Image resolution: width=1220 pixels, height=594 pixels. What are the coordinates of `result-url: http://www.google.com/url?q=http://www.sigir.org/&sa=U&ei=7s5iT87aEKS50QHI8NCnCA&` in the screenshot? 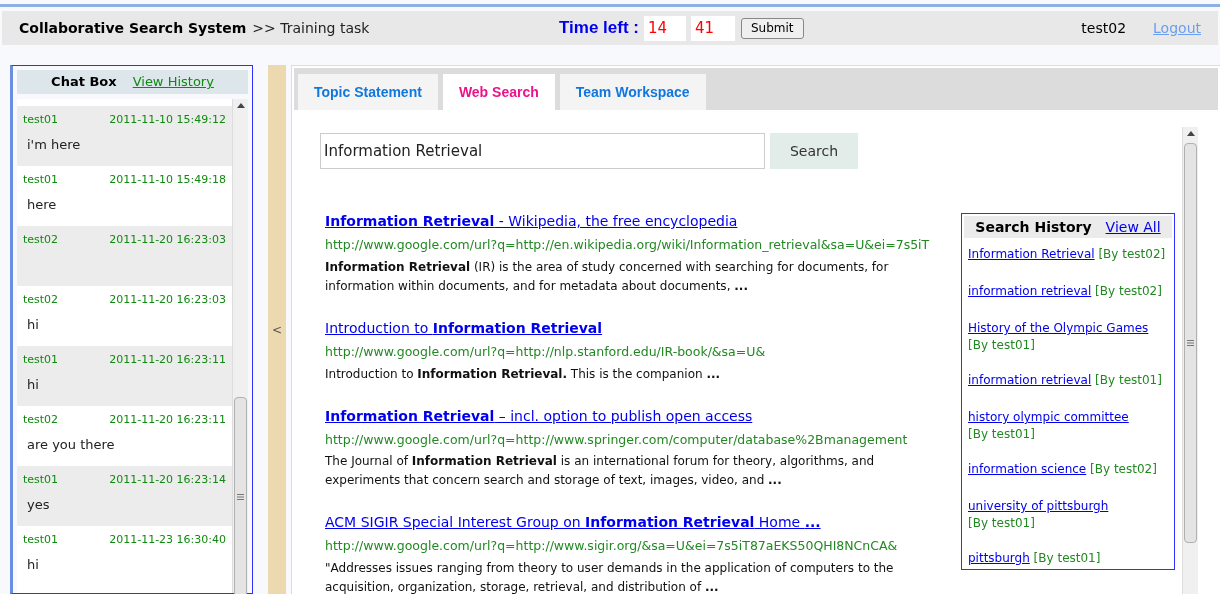 It's located at (612, 546).